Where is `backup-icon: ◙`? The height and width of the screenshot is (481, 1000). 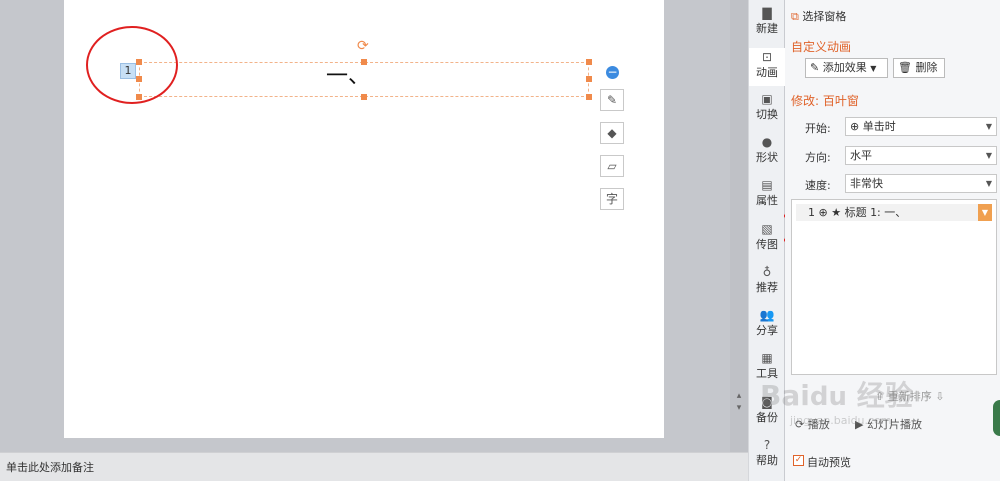
backup-icon: ◙ is located at coordinates (767, 402).